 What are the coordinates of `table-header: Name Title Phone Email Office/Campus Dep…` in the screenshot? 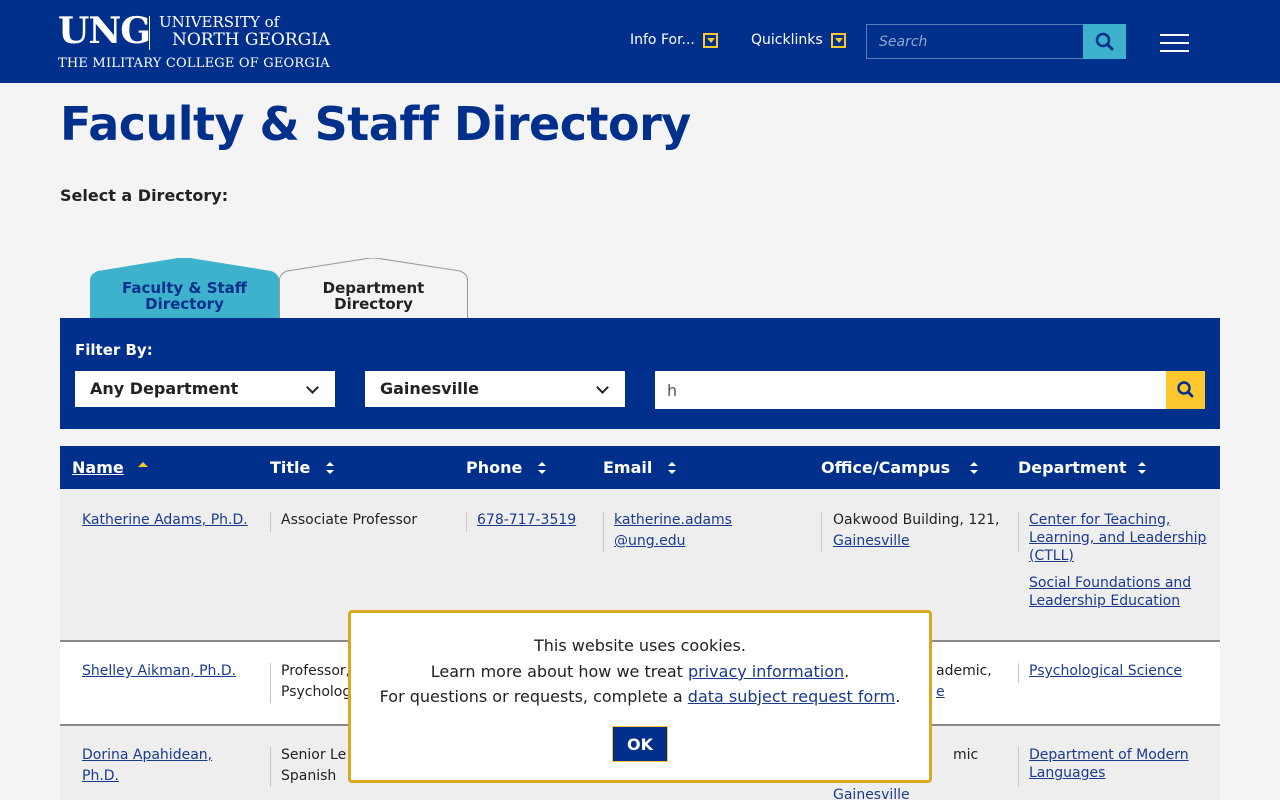 It's located at (640, 467).